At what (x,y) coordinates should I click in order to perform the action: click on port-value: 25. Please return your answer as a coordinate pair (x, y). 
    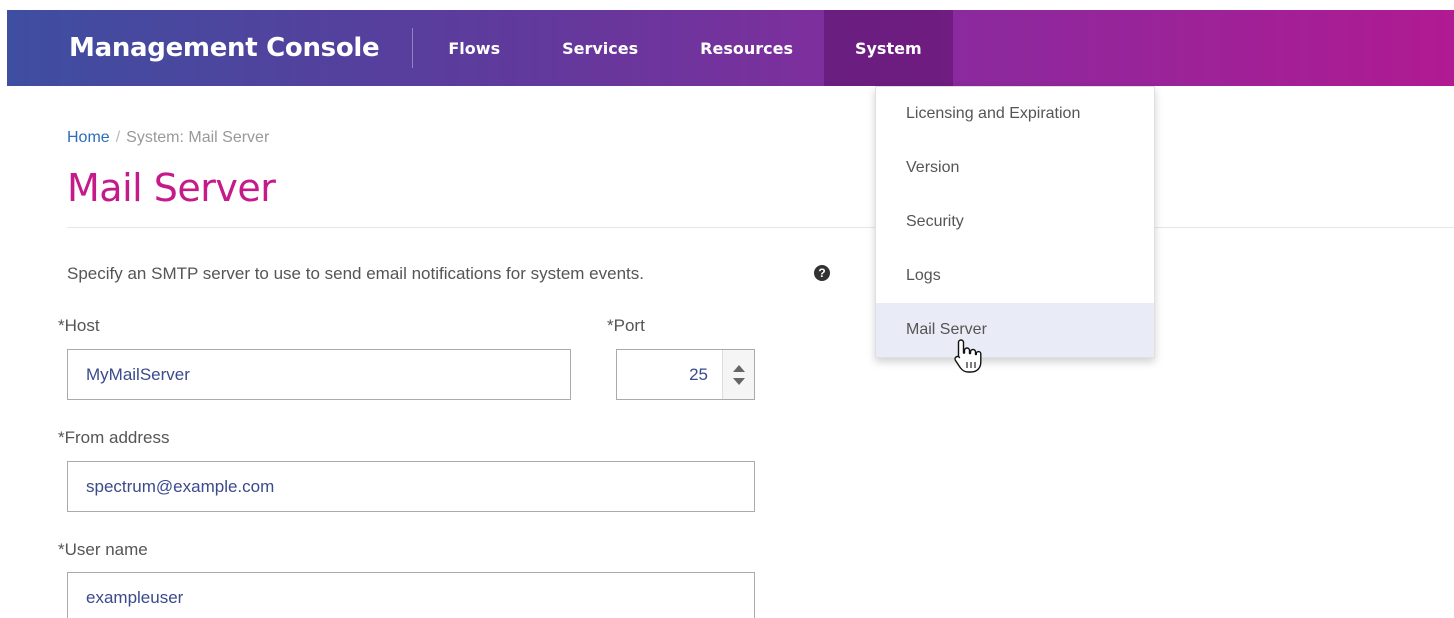
    Looking at the image, I should click on (669, 375).